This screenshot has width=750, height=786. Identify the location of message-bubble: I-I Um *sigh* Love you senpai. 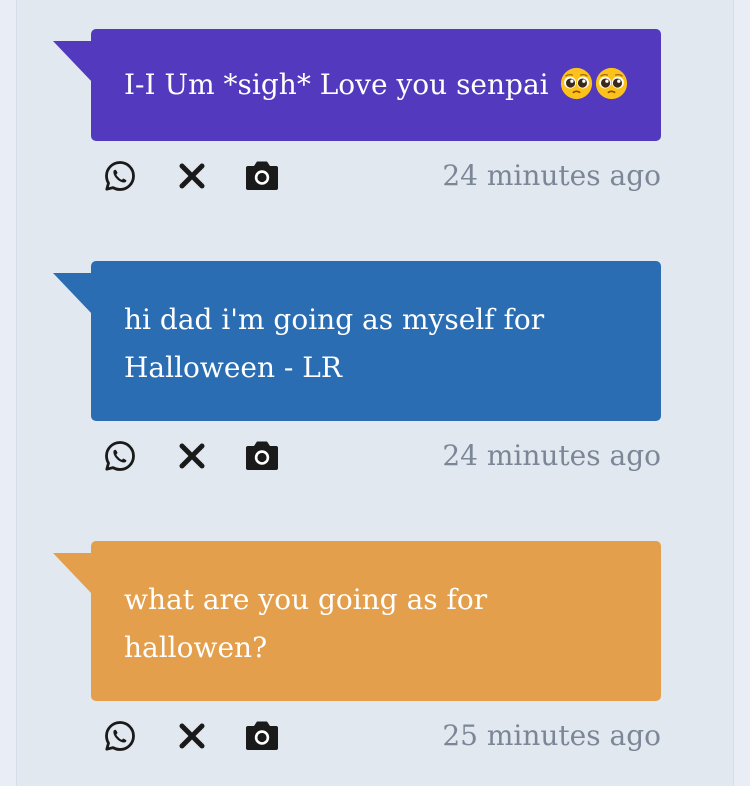
(376, 85).